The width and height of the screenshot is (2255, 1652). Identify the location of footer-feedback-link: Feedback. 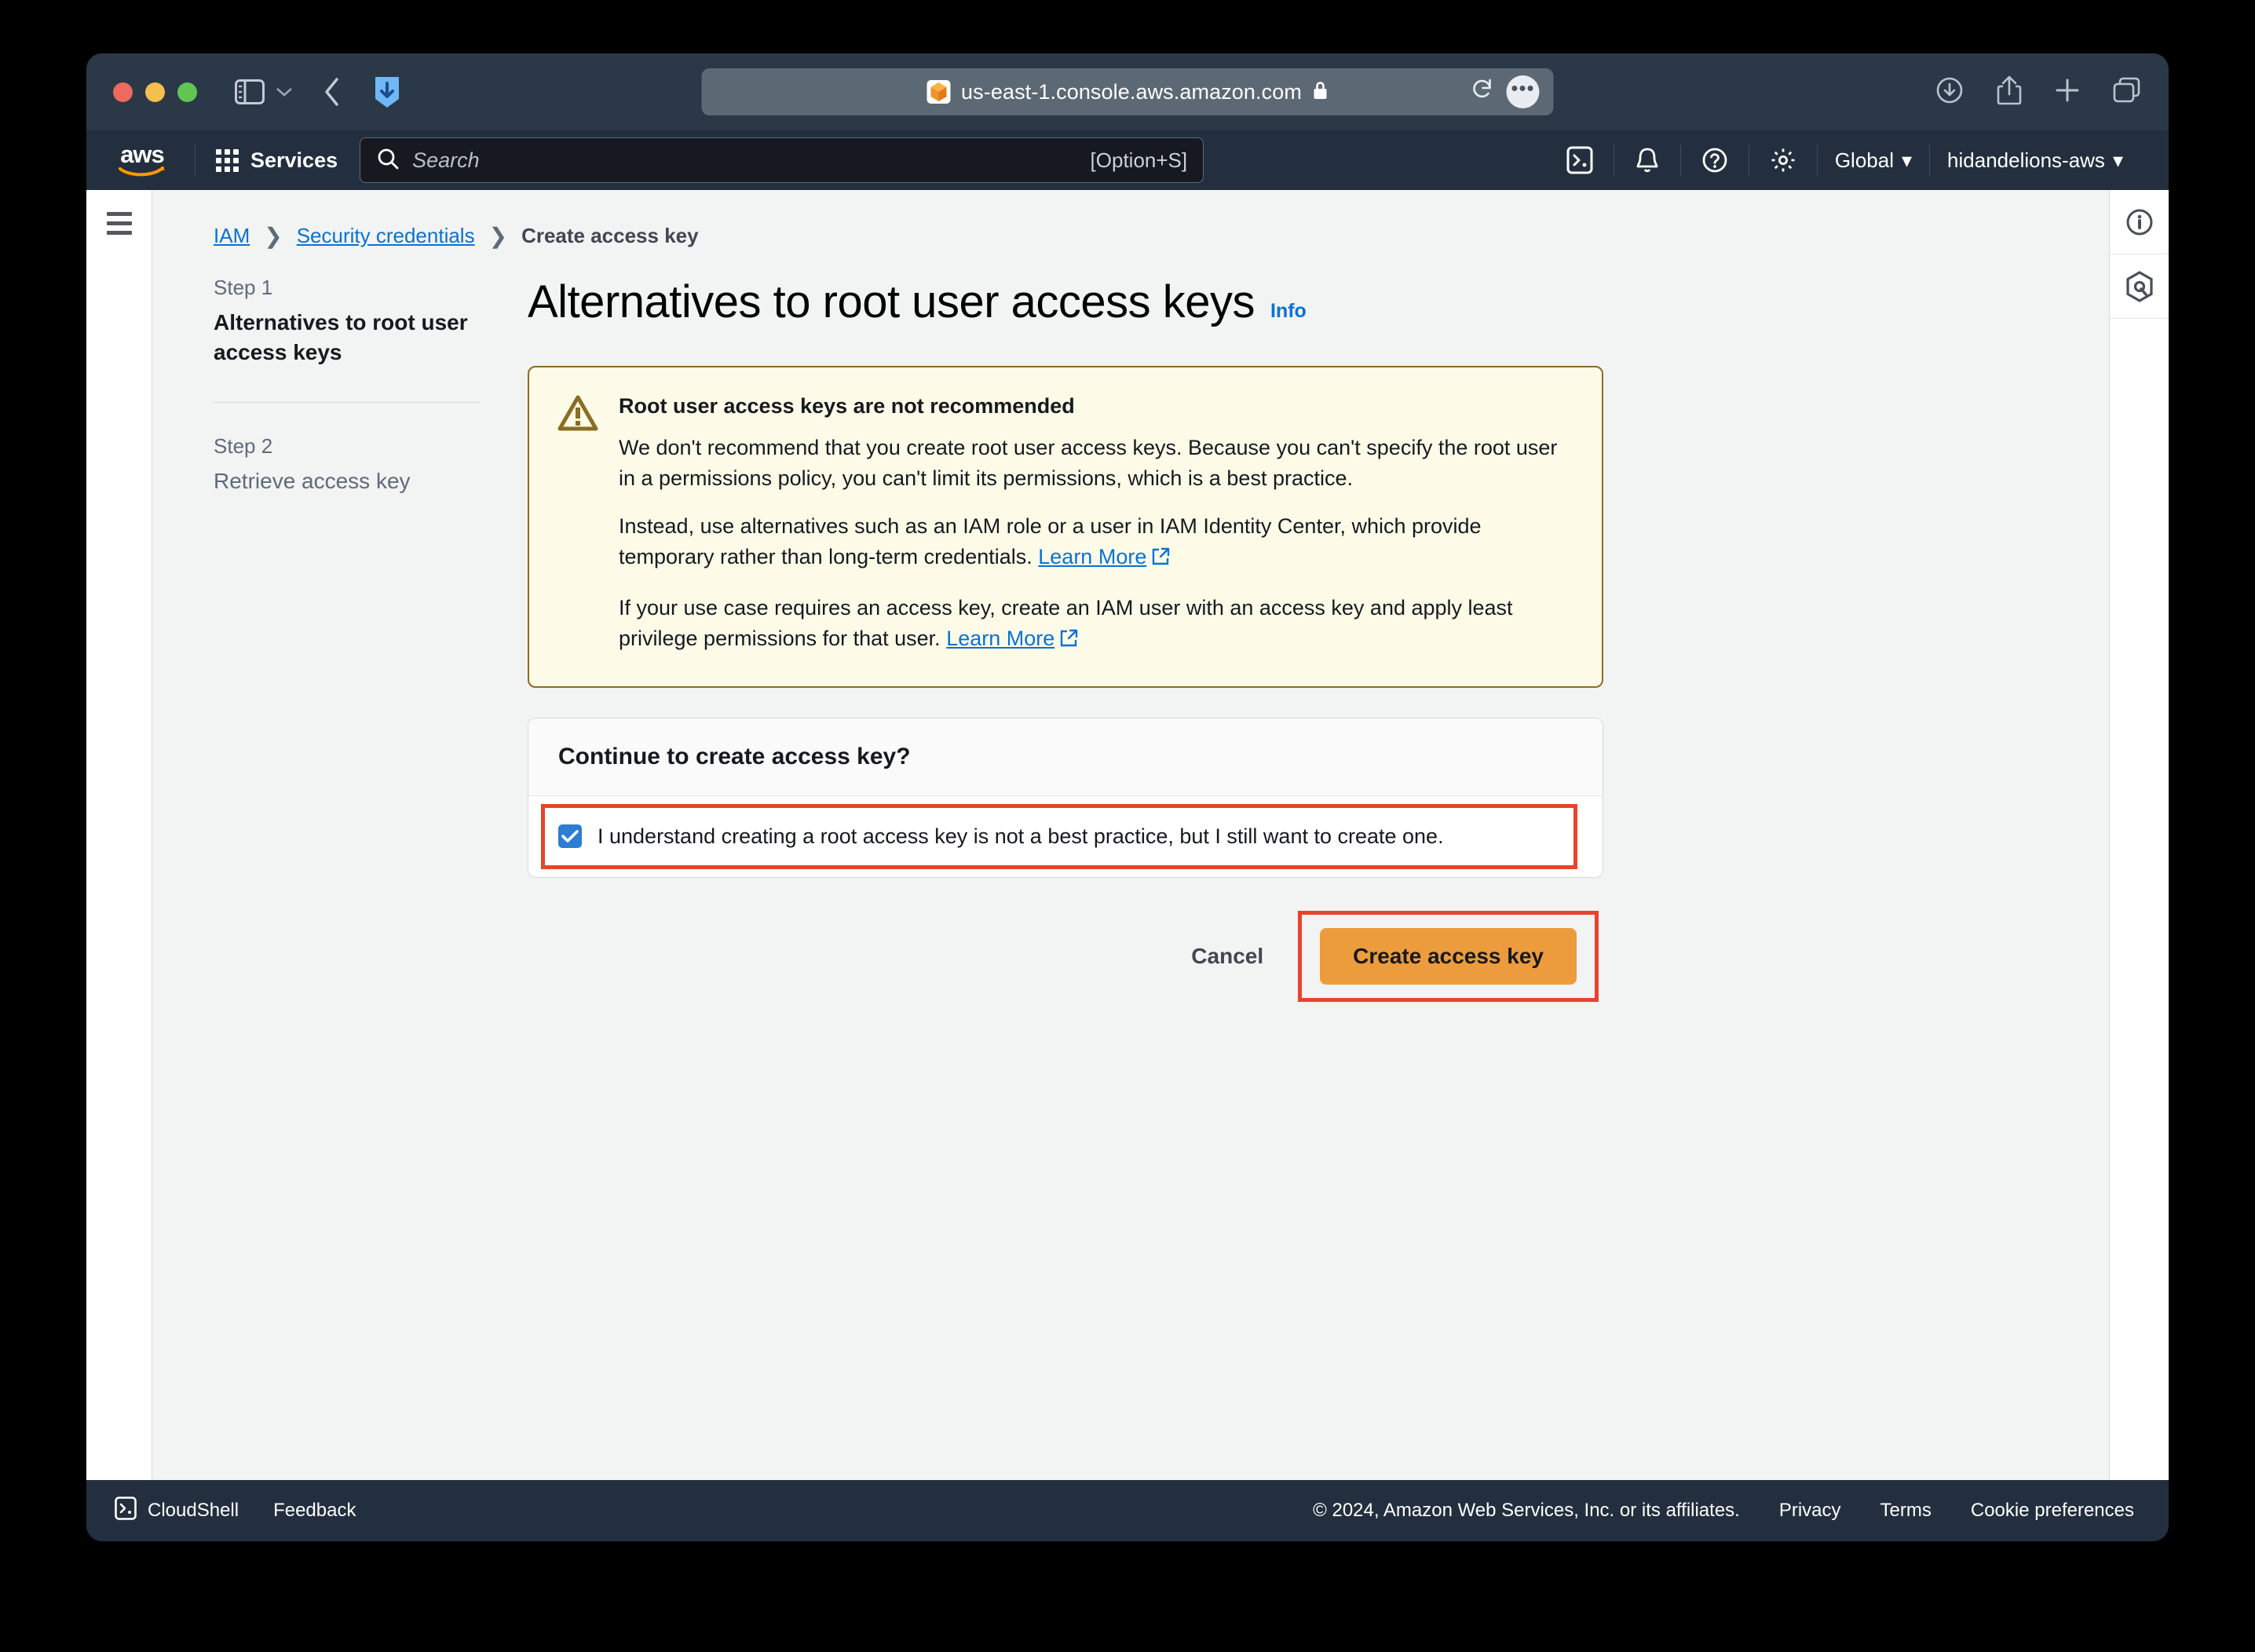
(314, 1511).